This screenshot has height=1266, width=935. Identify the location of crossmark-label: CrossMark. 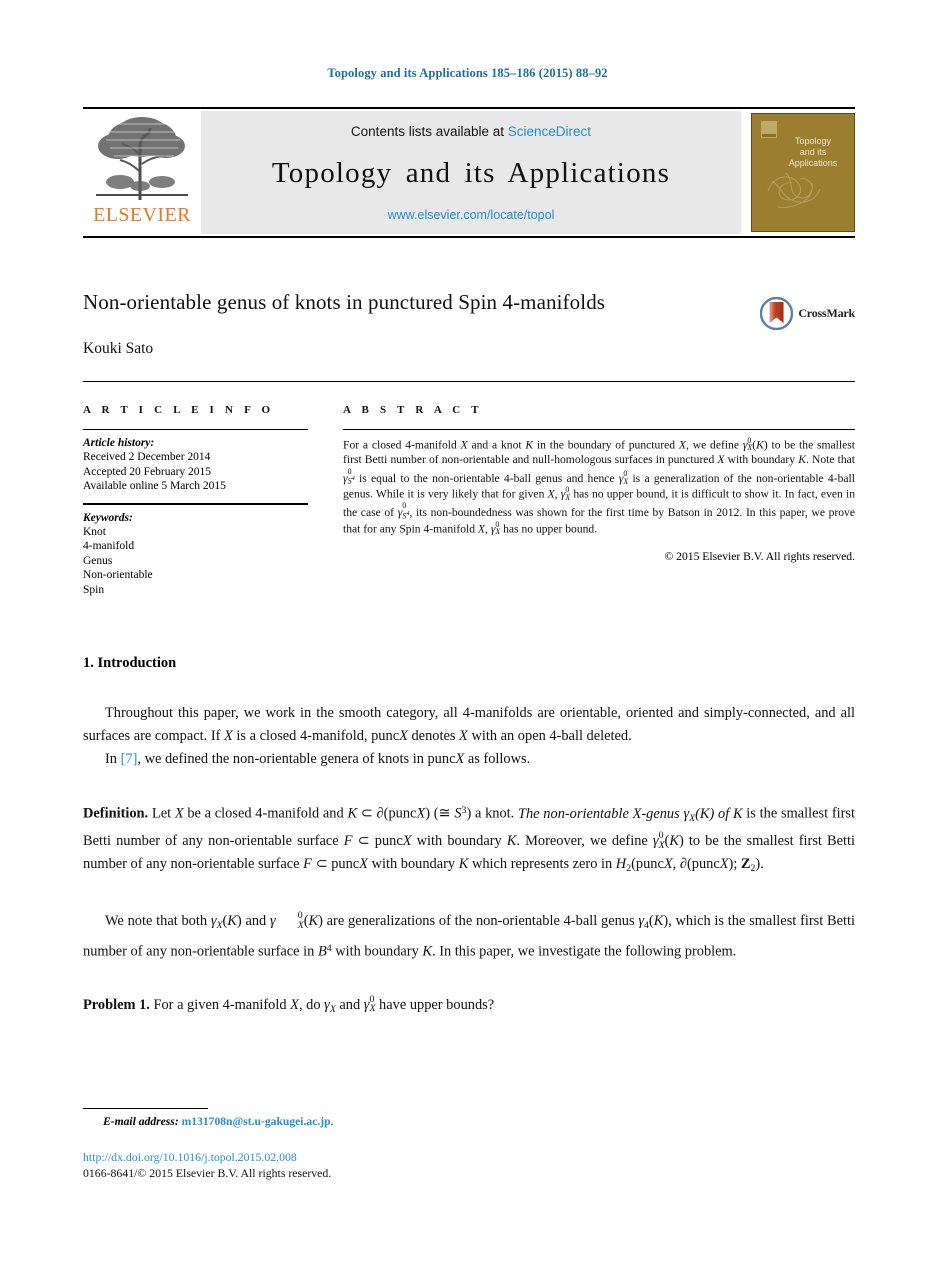
(826, 313).